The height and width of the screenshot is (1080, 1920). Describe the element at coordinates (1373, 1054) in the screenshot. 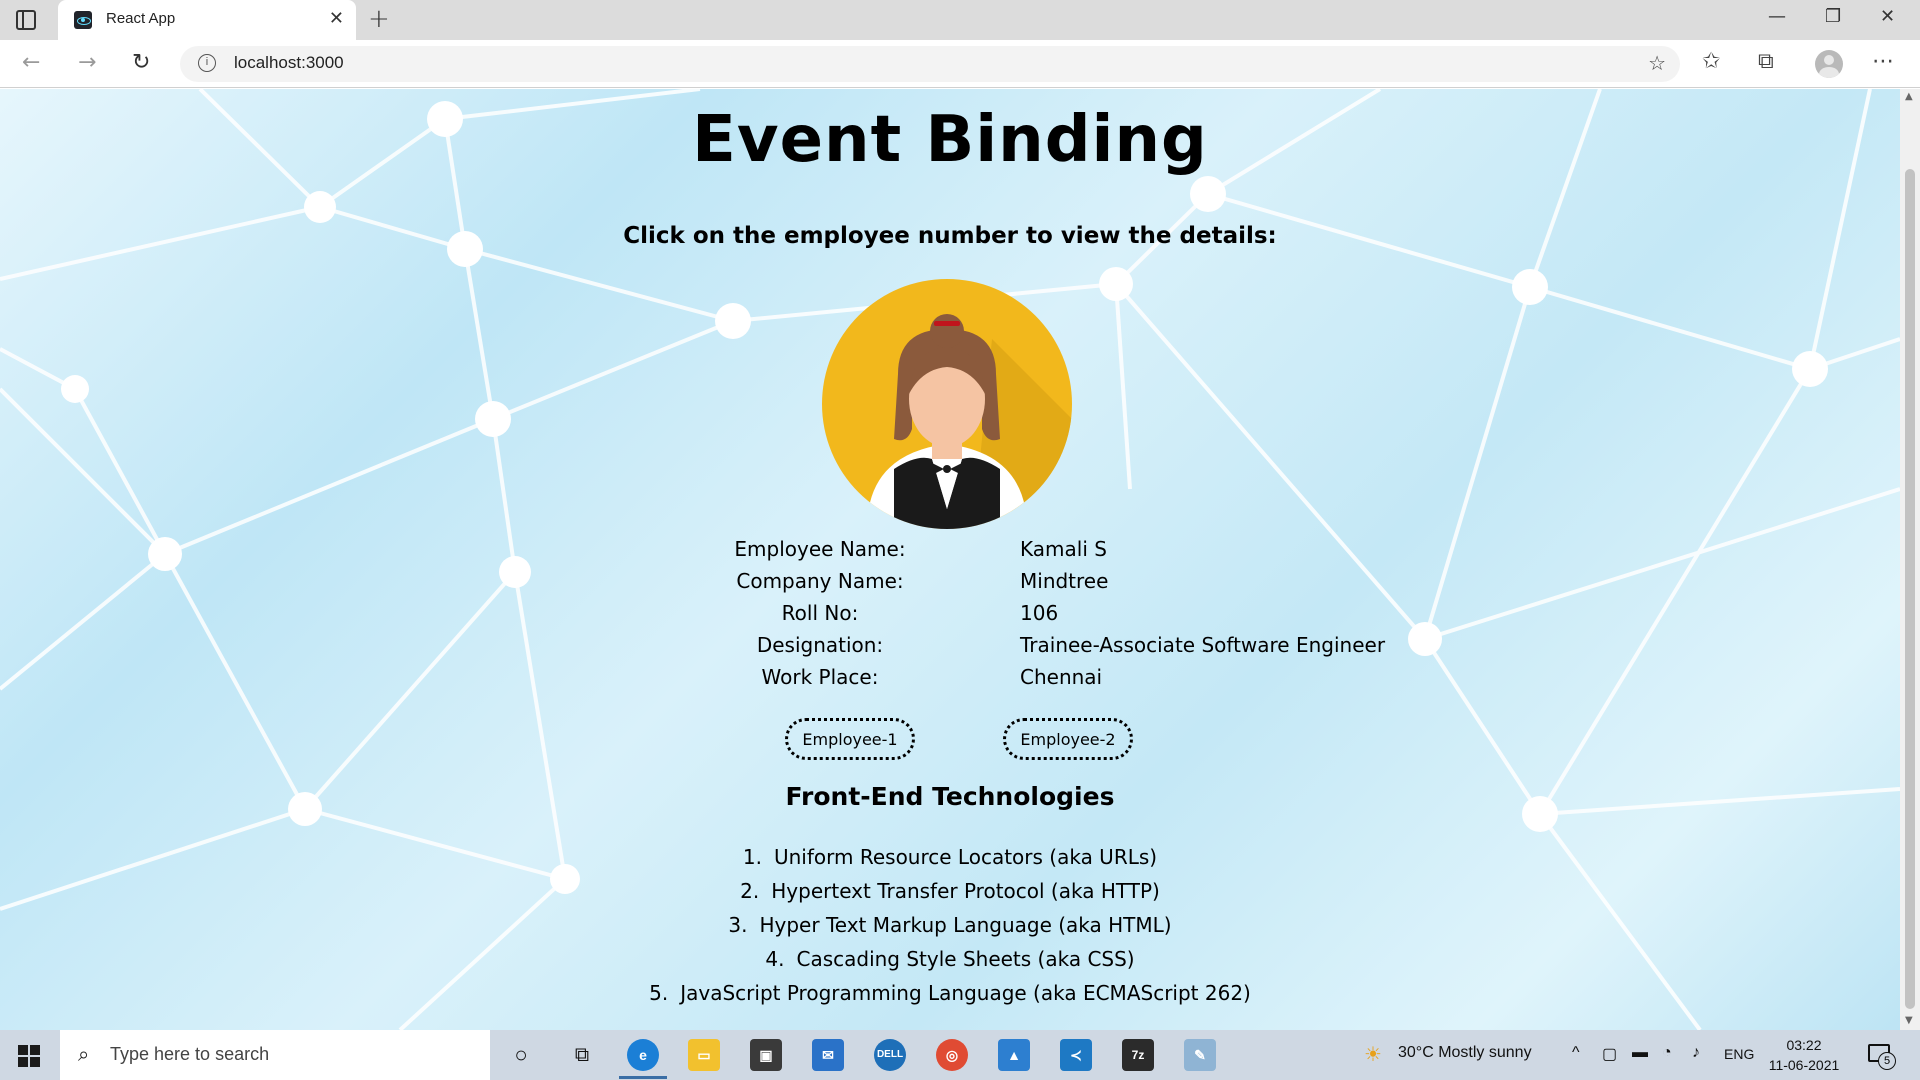

I see `weather-sun-icon: ☀` at that location.